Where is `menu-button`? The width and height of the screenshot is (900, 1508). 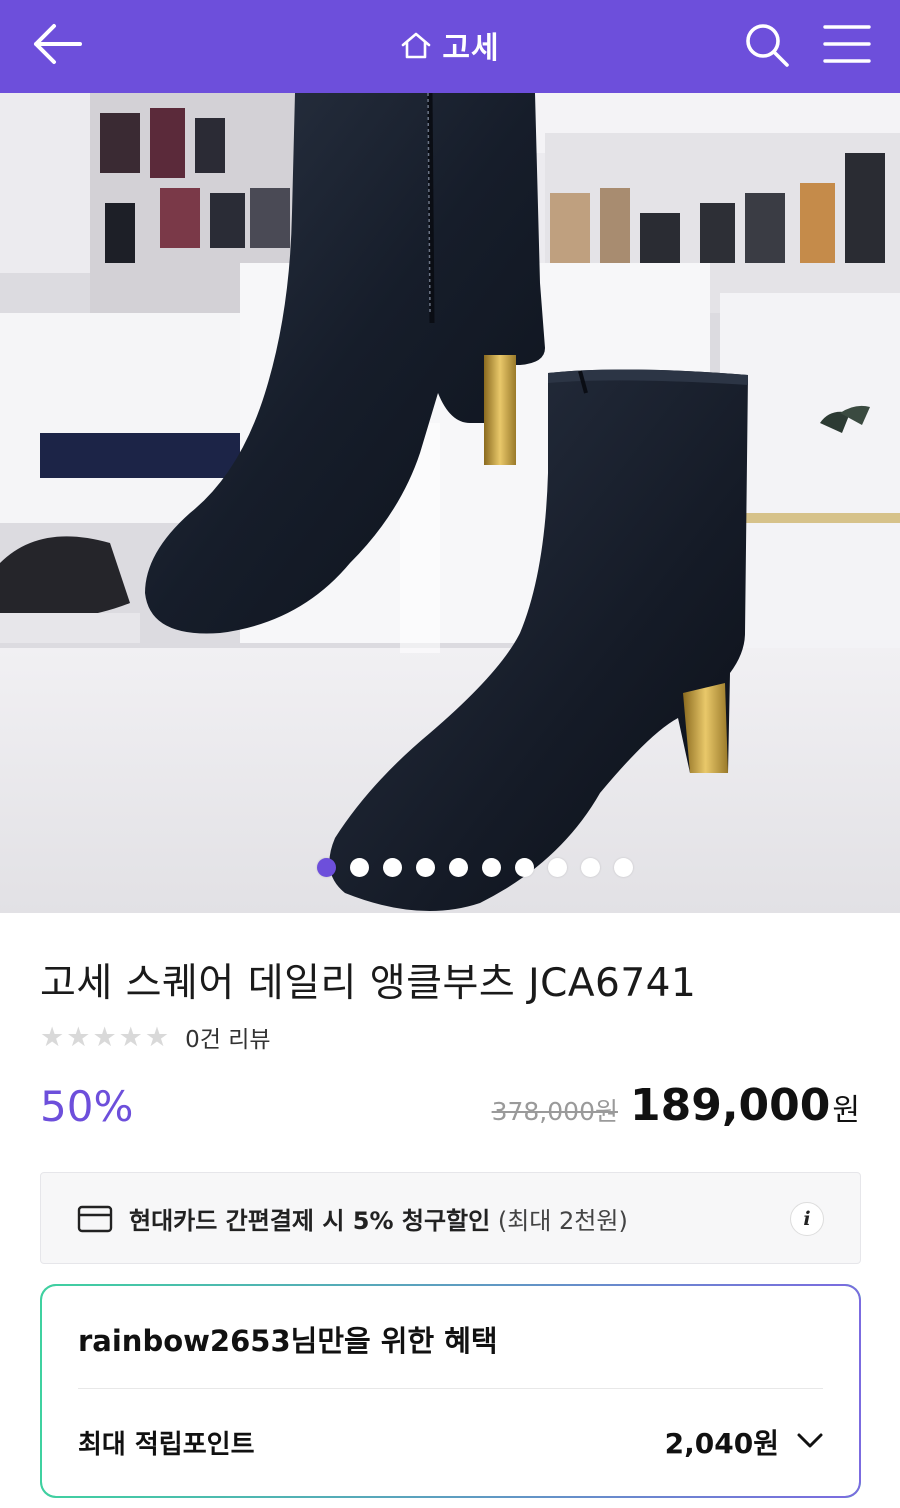 menu-button is located at coordinates (847, 44).